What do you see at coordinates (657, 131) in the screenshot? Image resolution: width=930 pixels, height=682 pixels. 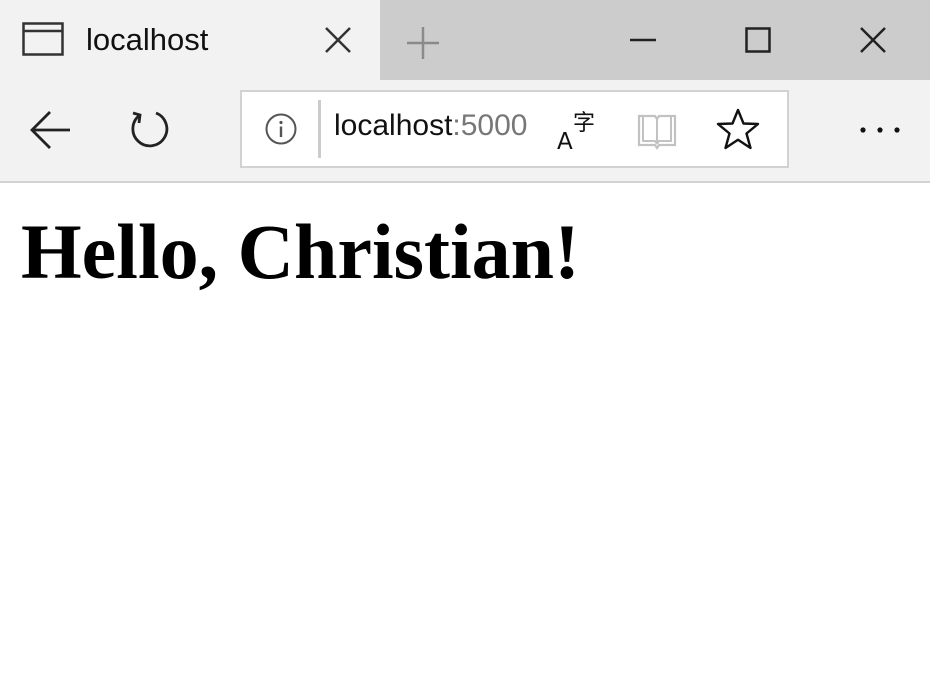 I see `reading-view-icon` at bounding box center [657, 131].